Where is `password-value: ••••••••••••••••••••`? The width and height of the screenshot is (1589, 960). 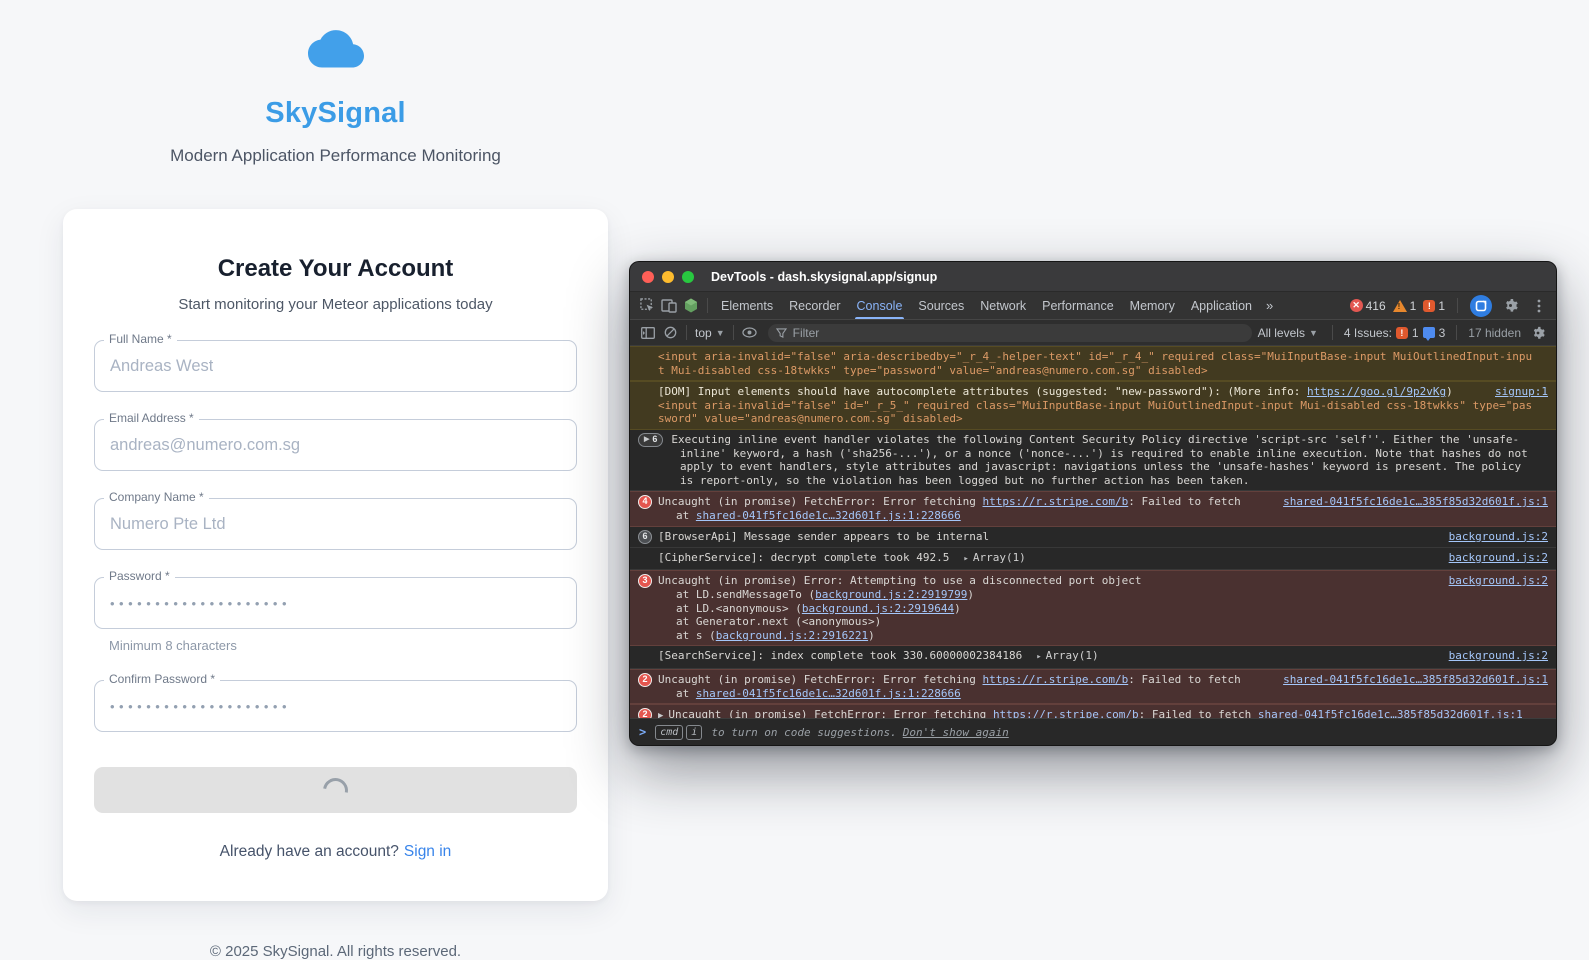
password-value: •••••••••••••••••••• is located at coordinates (201, 603).